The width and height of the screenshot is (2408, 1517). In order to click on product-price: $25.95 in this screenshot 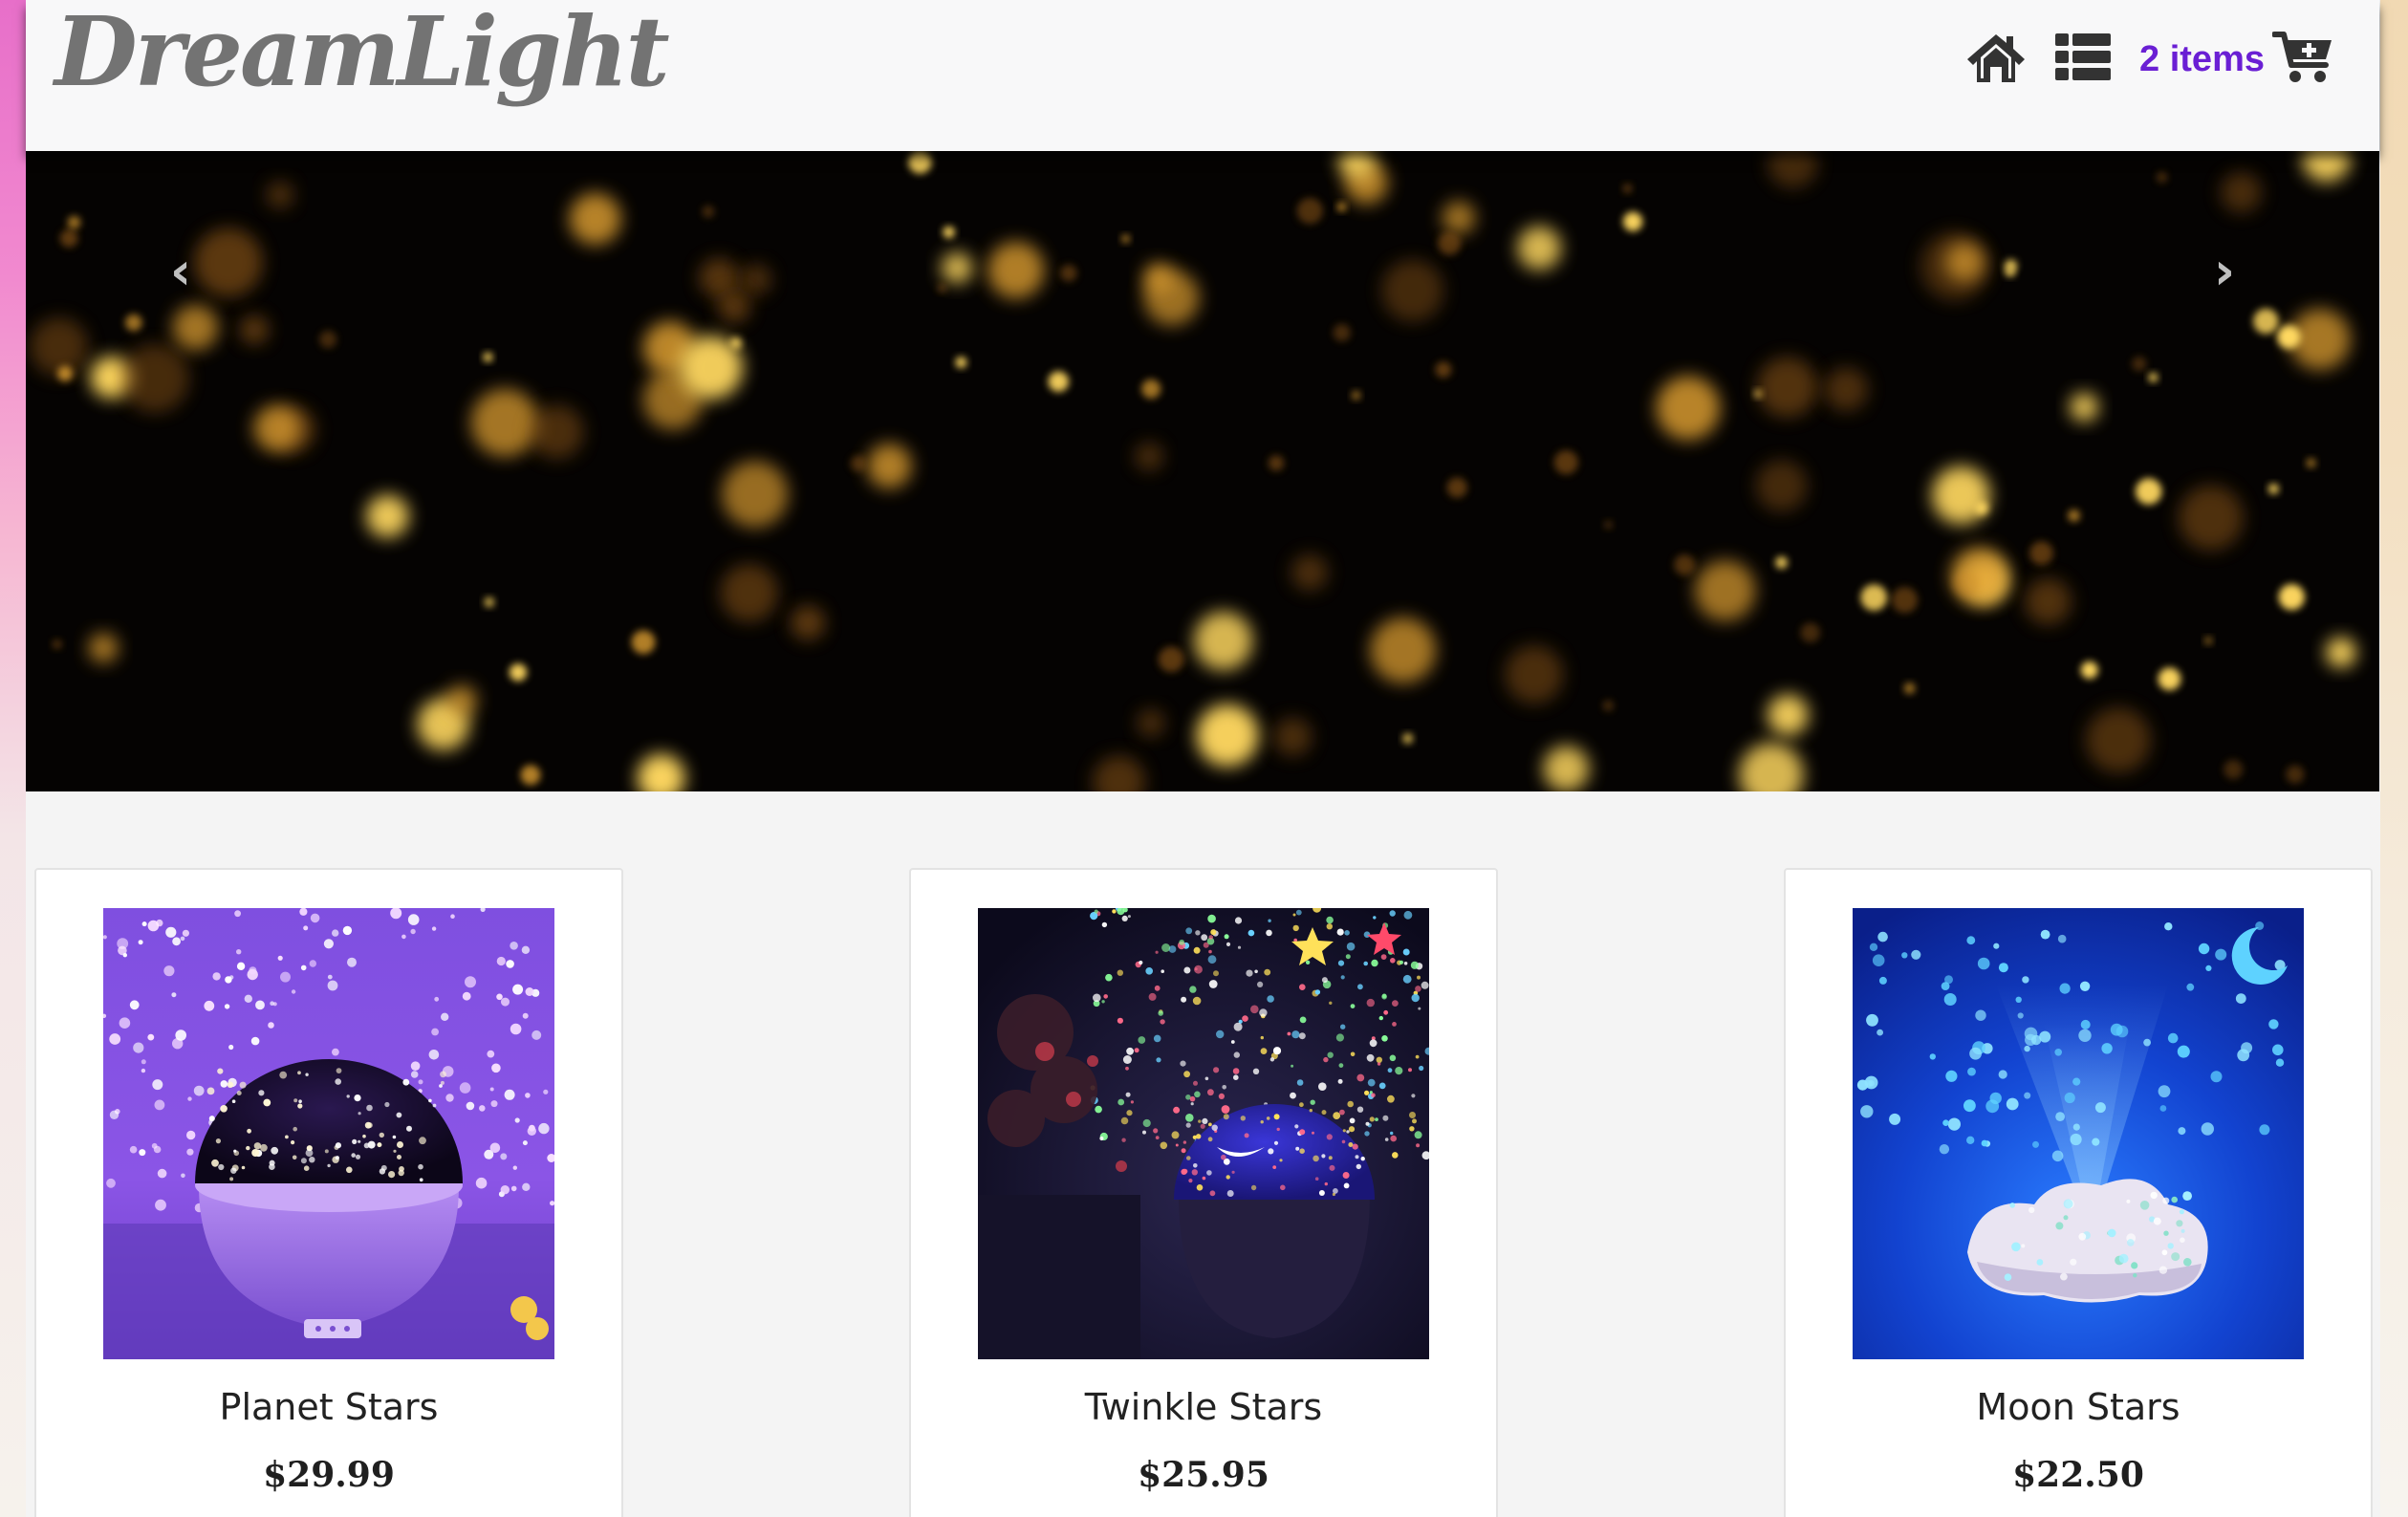, I will do `click(1203, 1475)`.